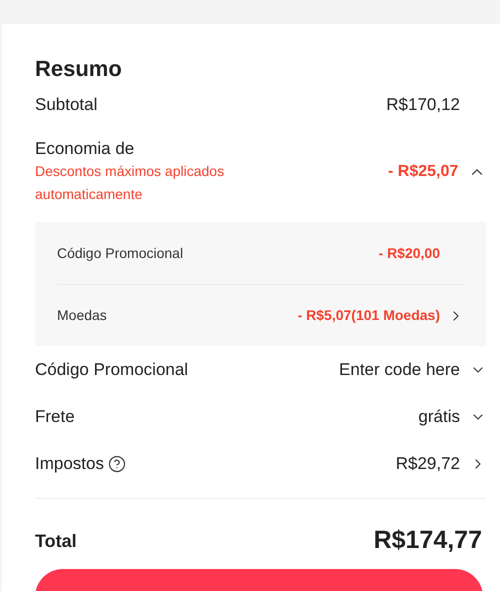 The width and height of the screenshot is (500, 591). Describe the element at coordinates (439, 417) in the screenshot. I see `dropdown-value: grátis` at that location.